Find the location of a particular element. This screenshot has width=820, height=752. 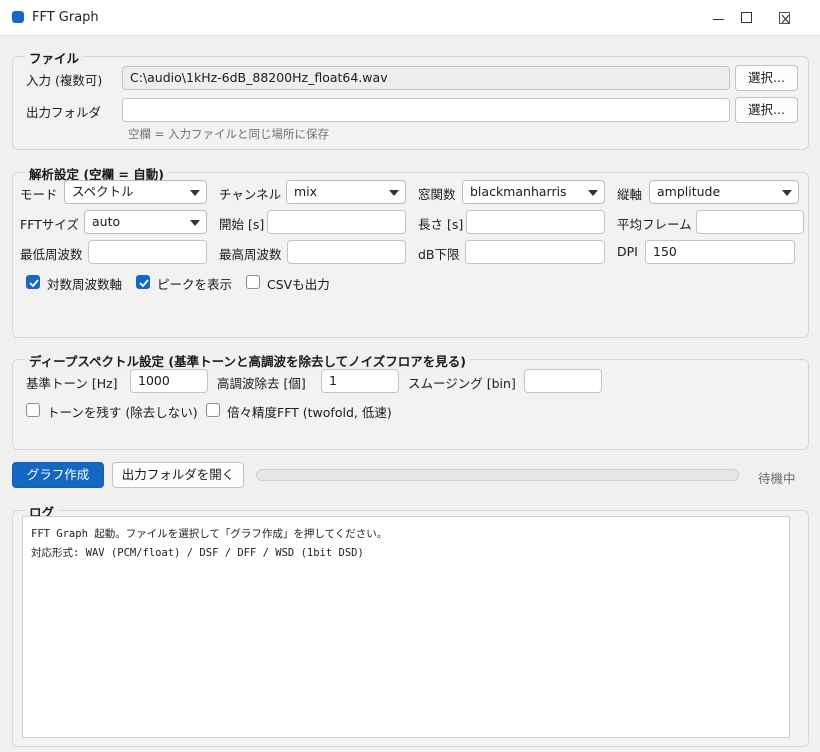

title-bar: FFT Graph is located at coordinates (410, 18).